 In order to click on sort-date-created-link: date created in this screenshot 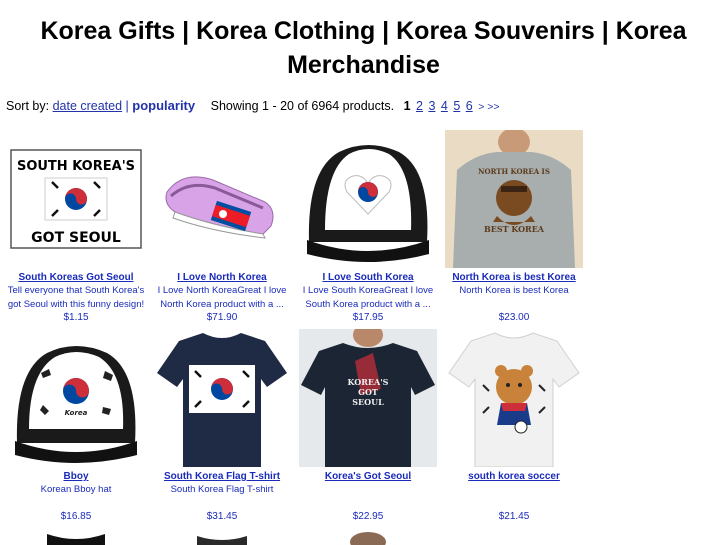, I will do `click(88, 106)`.